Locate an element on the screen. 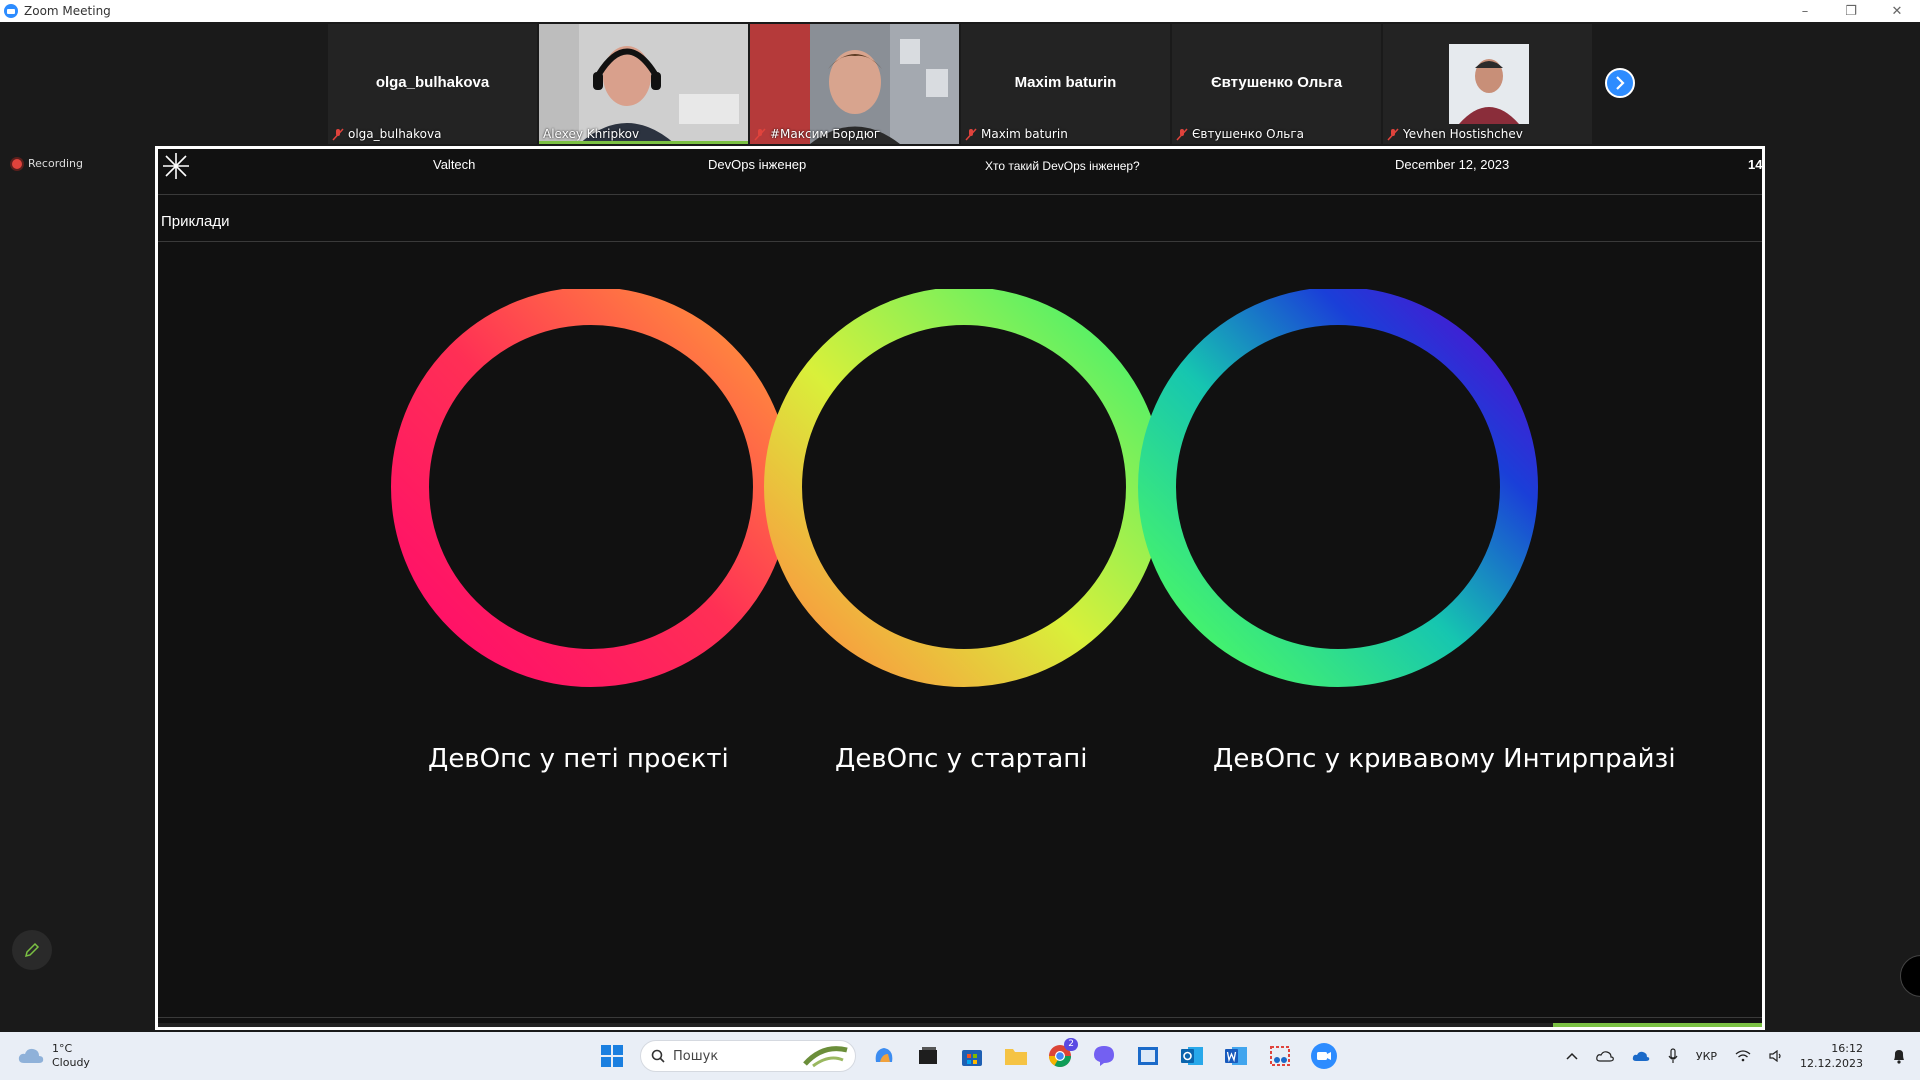 The image size is (1920, 1080). ring-enterprise is located at coordinates (1338, 488).